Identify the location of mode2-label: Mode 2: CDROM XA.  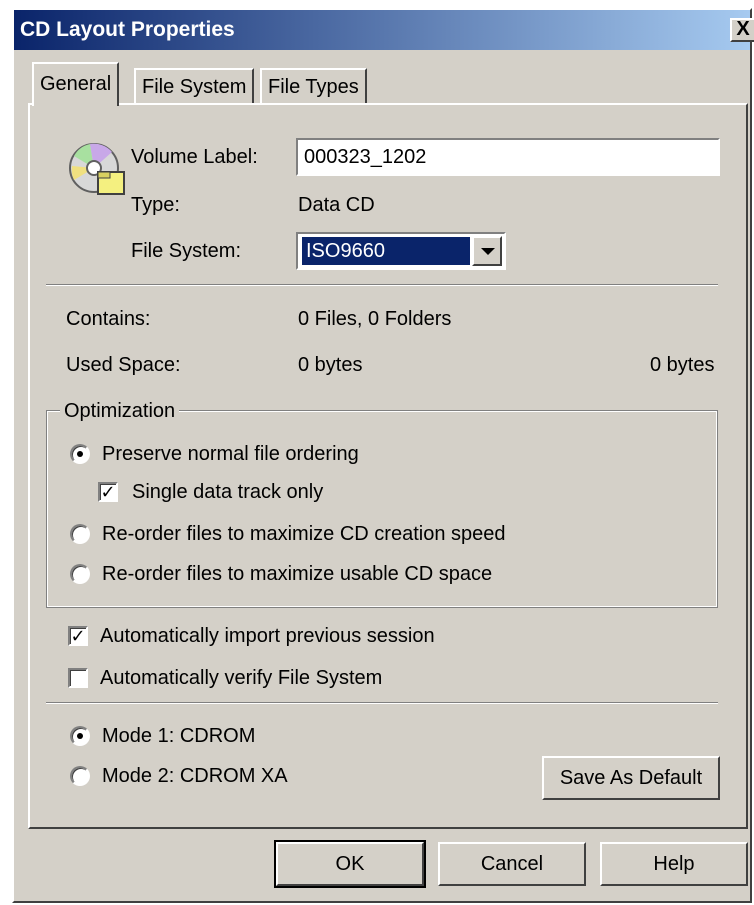
(195, 776).